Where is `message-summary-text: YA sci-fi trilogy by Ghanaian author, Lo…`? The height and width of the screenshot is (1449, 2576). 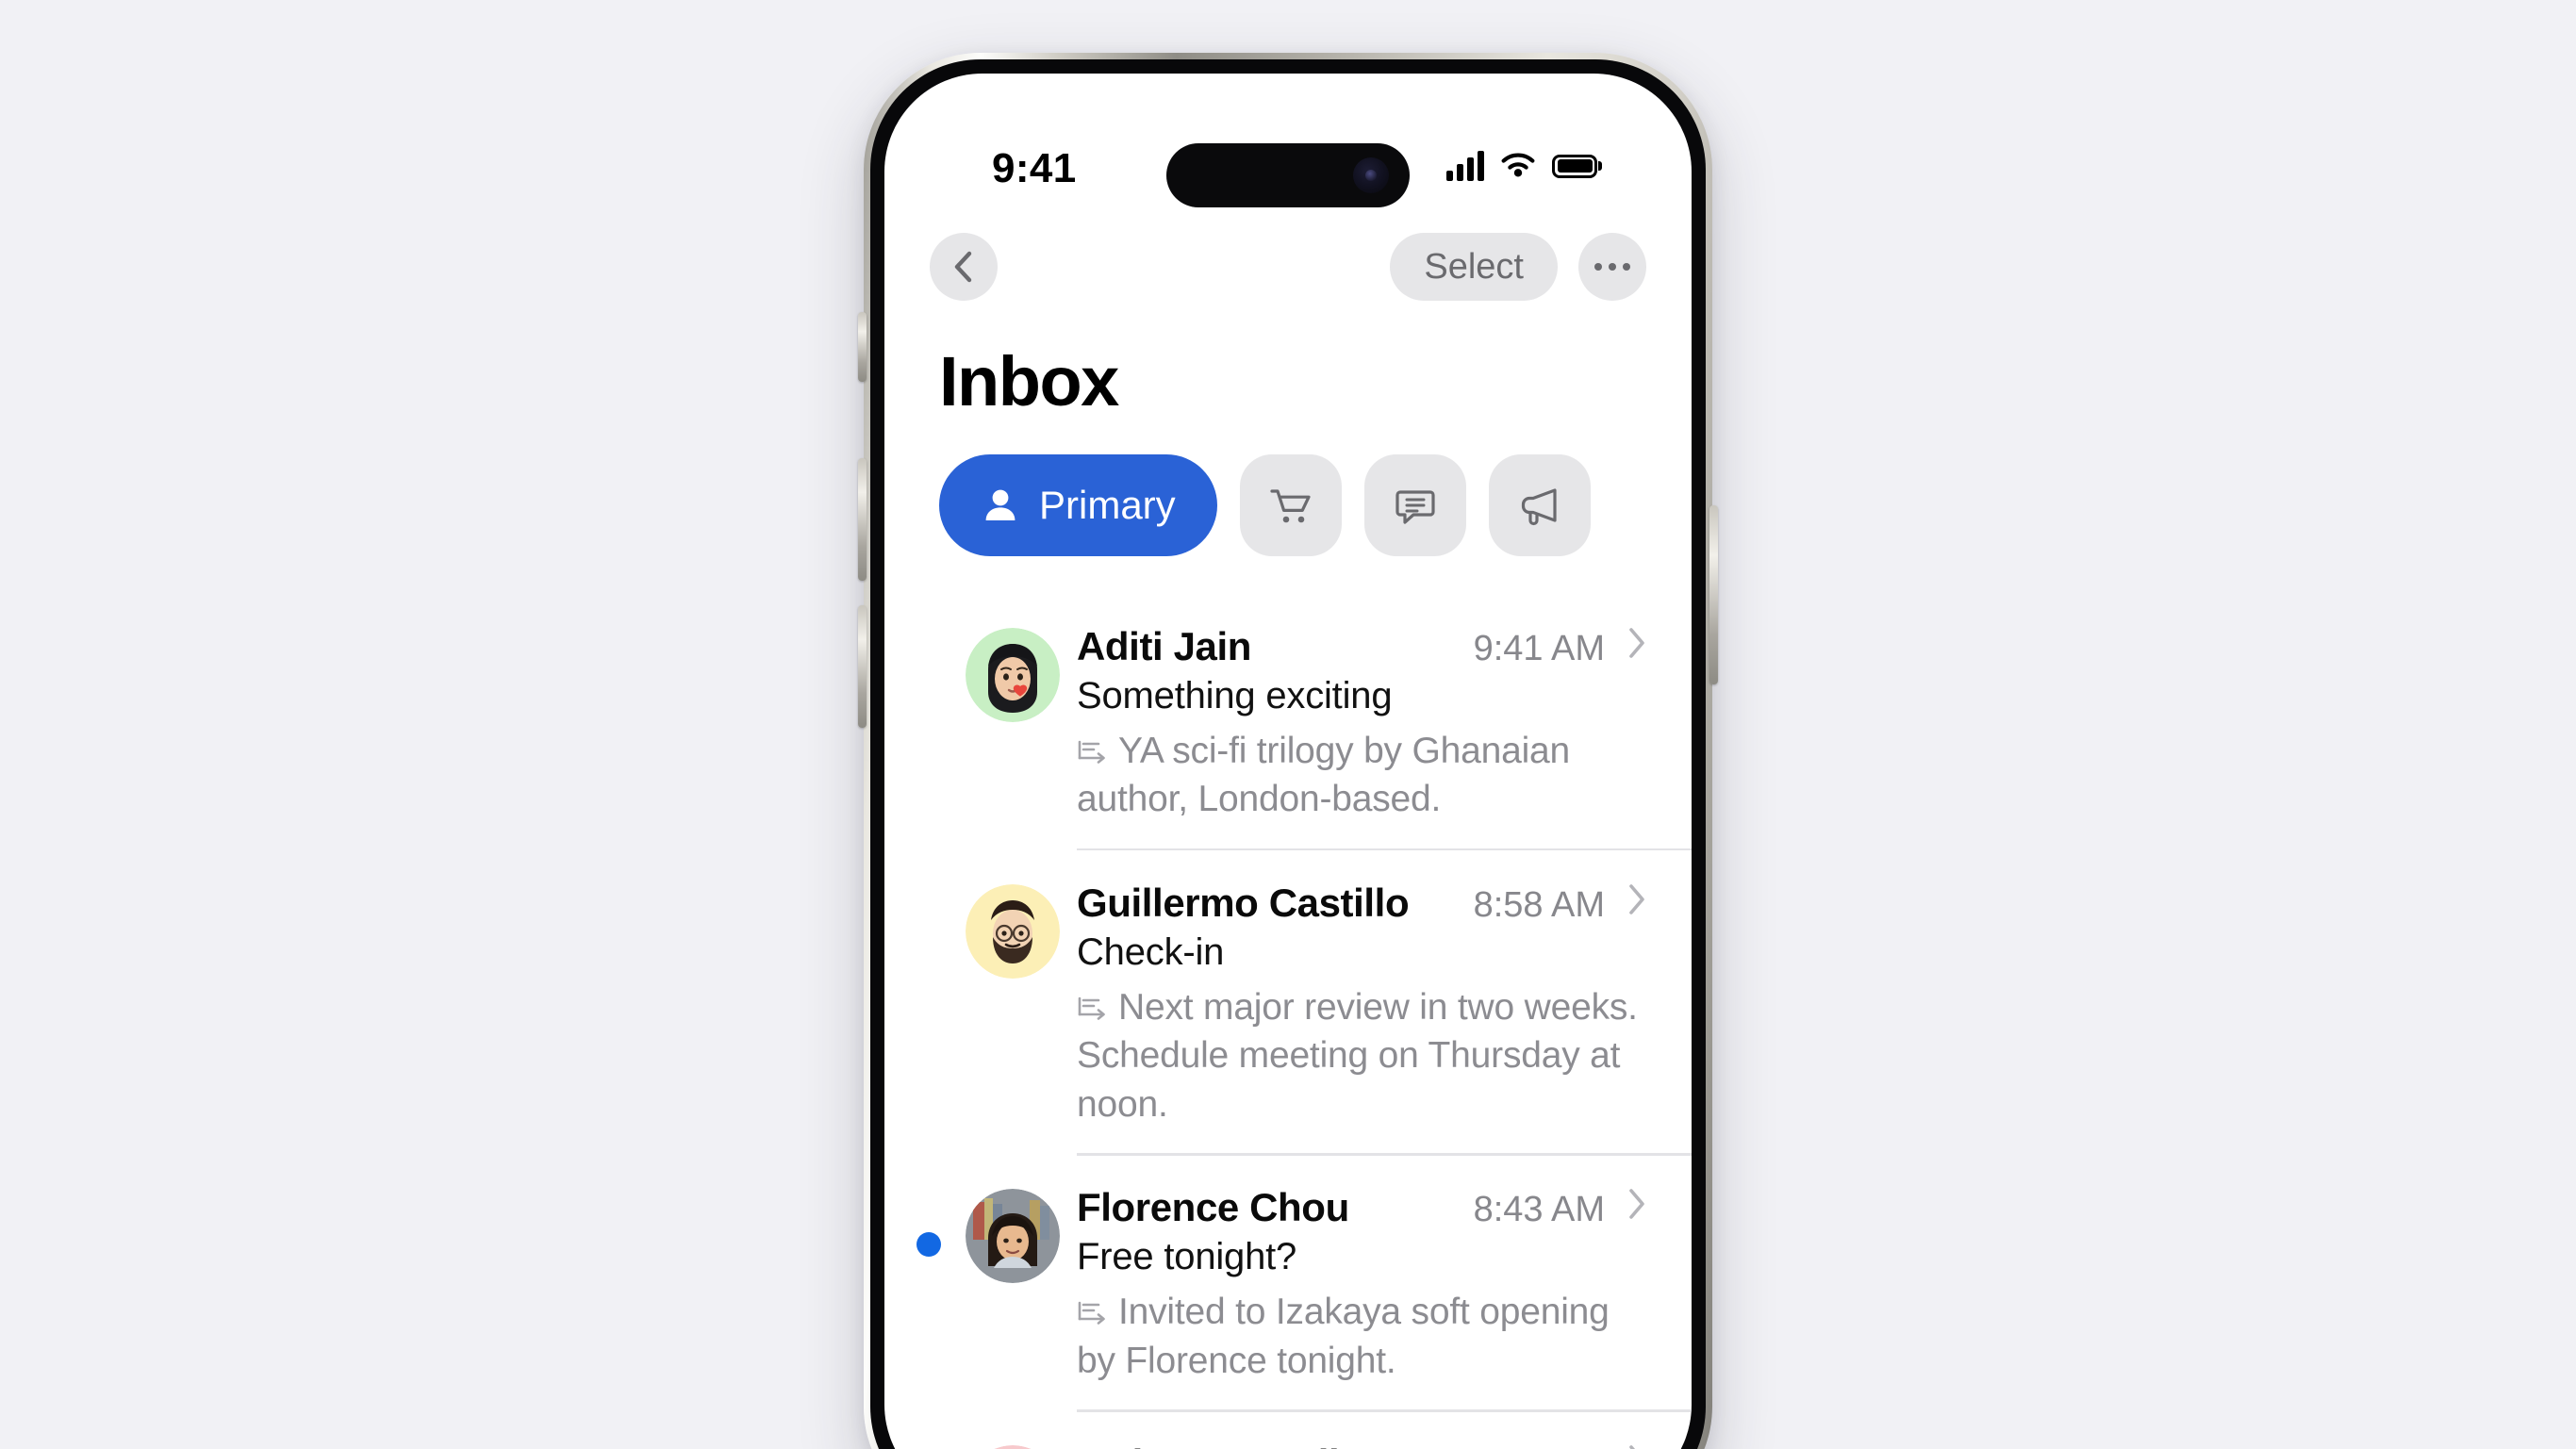 message-summary-text: YA sci-fi trilogy by Ghanaian author, Lo… is located at coordinates (1324, 775).